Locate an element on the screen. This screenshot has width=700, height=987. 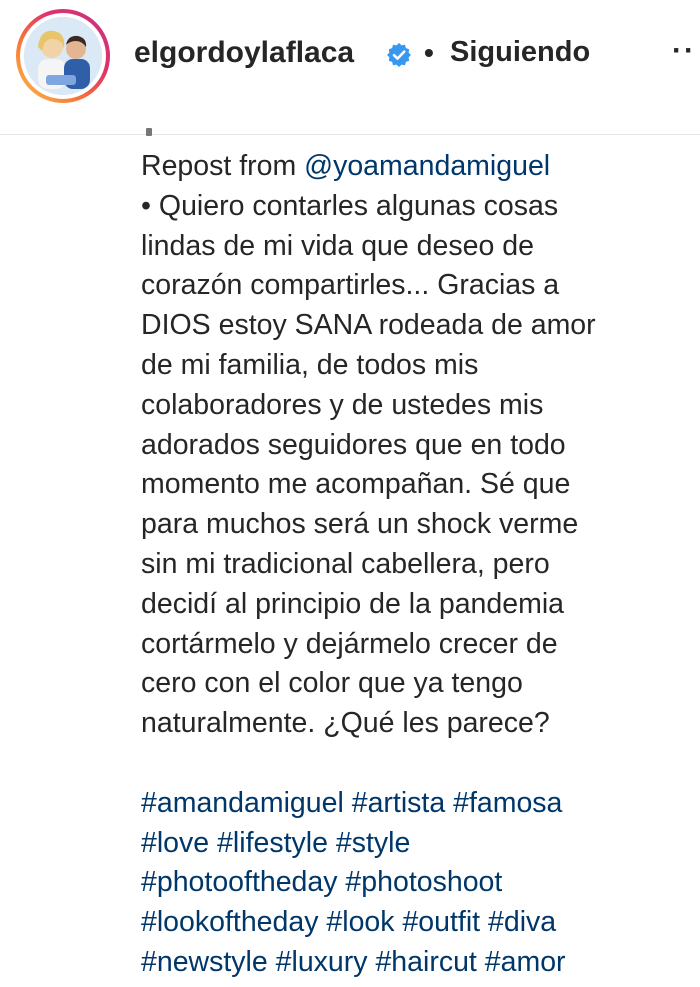
caption-line: corazón compartirles... Gracias a is located at coordinates (350, 285).